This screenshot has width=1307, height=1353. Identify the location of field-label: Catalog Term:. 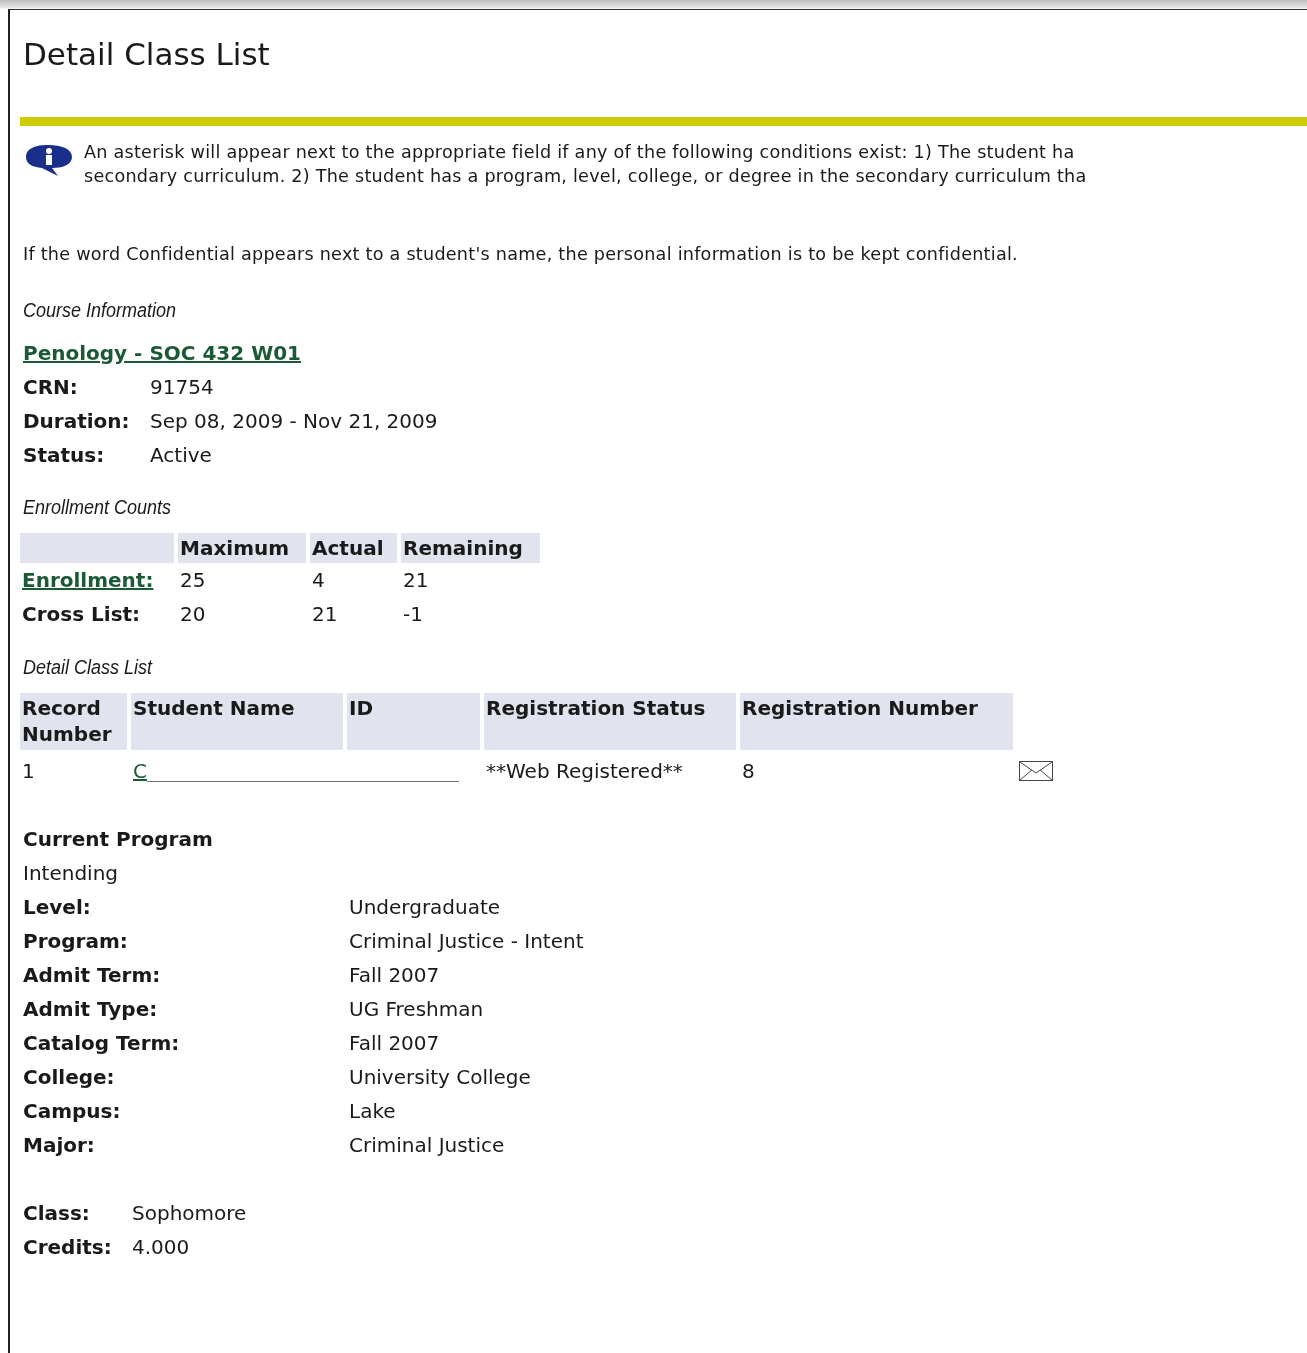
(102, 1043).